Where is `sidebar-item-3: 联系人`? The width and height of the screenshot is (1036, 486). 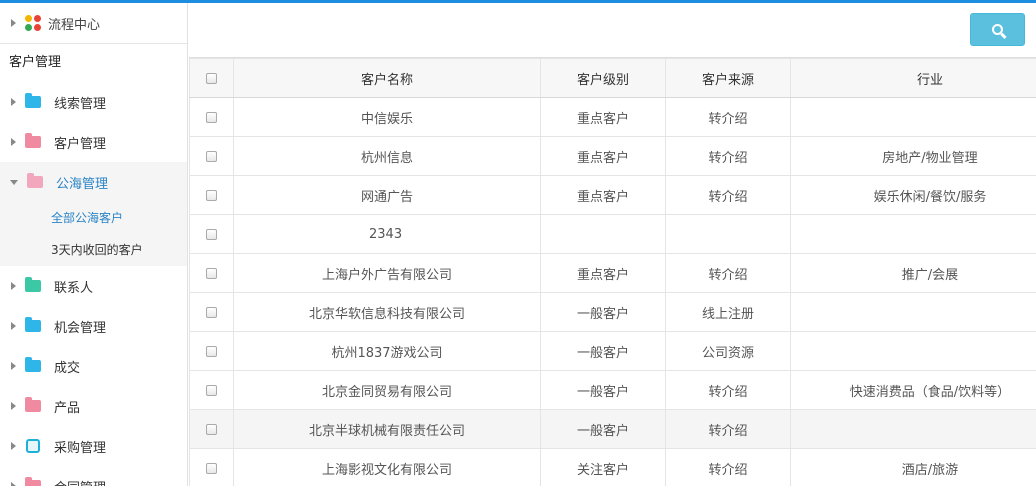
sidebar-item-3: 联系人 is located at coordinates (93, 286).